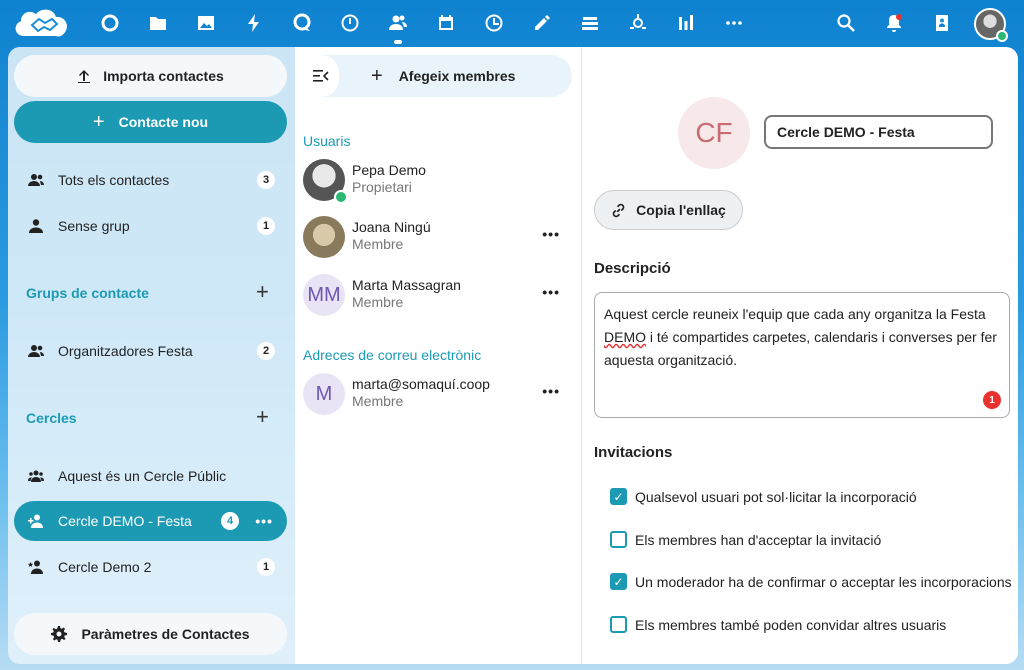 This screenshot has height=670, width=1024. What do you see at coordinates (84, 76) in the screenshot?
I see `upload-icon` at bounding box center [84, 76].